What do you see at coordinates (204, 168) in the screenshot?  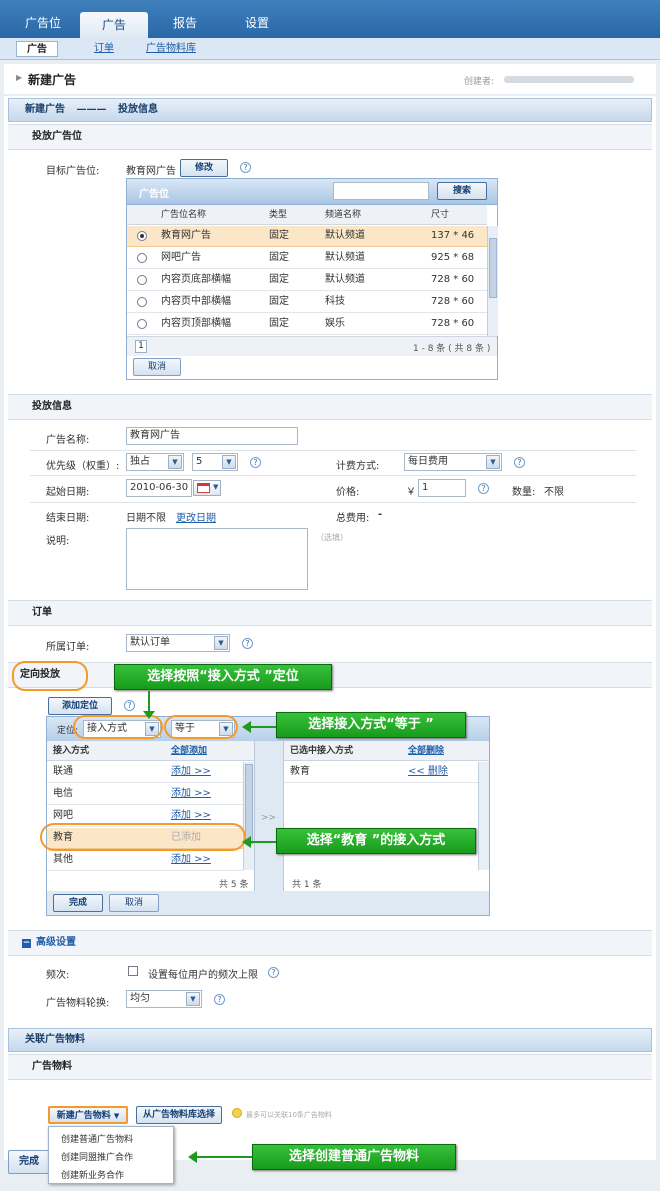 I see `modify-button: 修改` at bounding box center [204, 168].